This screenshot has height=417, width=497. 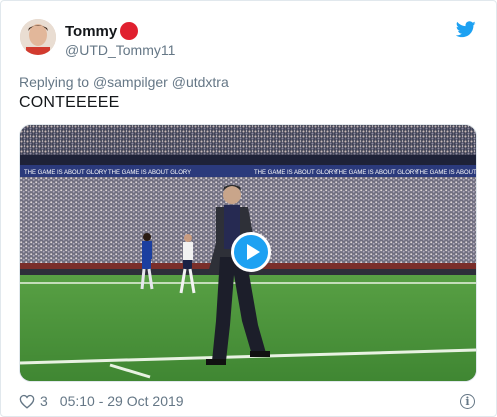 I want to click on replying-to-label: Replying to, so click(x=54, y=82).